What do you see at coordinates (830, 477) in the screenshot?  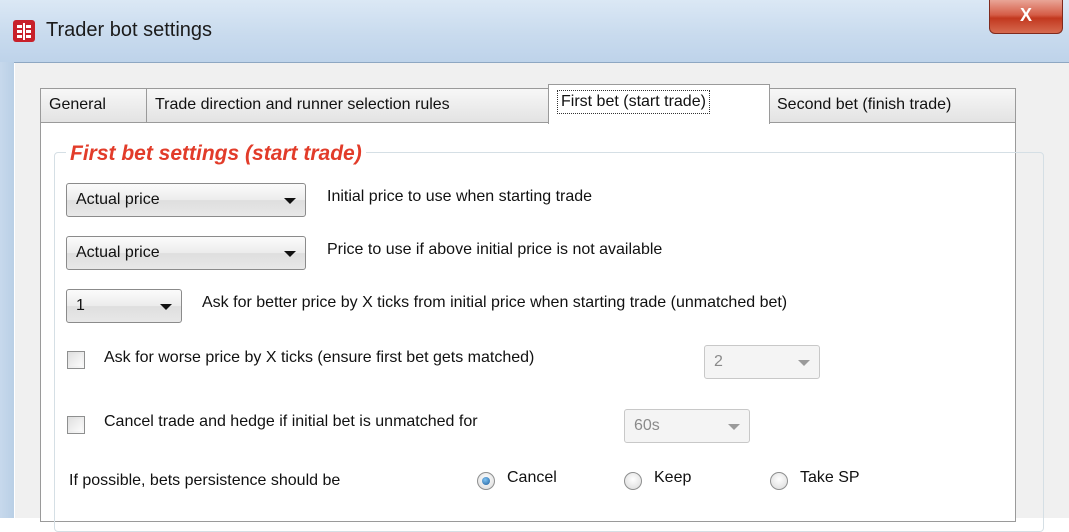 I see `persistence-take-sp-label: Take SP` at bounding box center [830, 477].